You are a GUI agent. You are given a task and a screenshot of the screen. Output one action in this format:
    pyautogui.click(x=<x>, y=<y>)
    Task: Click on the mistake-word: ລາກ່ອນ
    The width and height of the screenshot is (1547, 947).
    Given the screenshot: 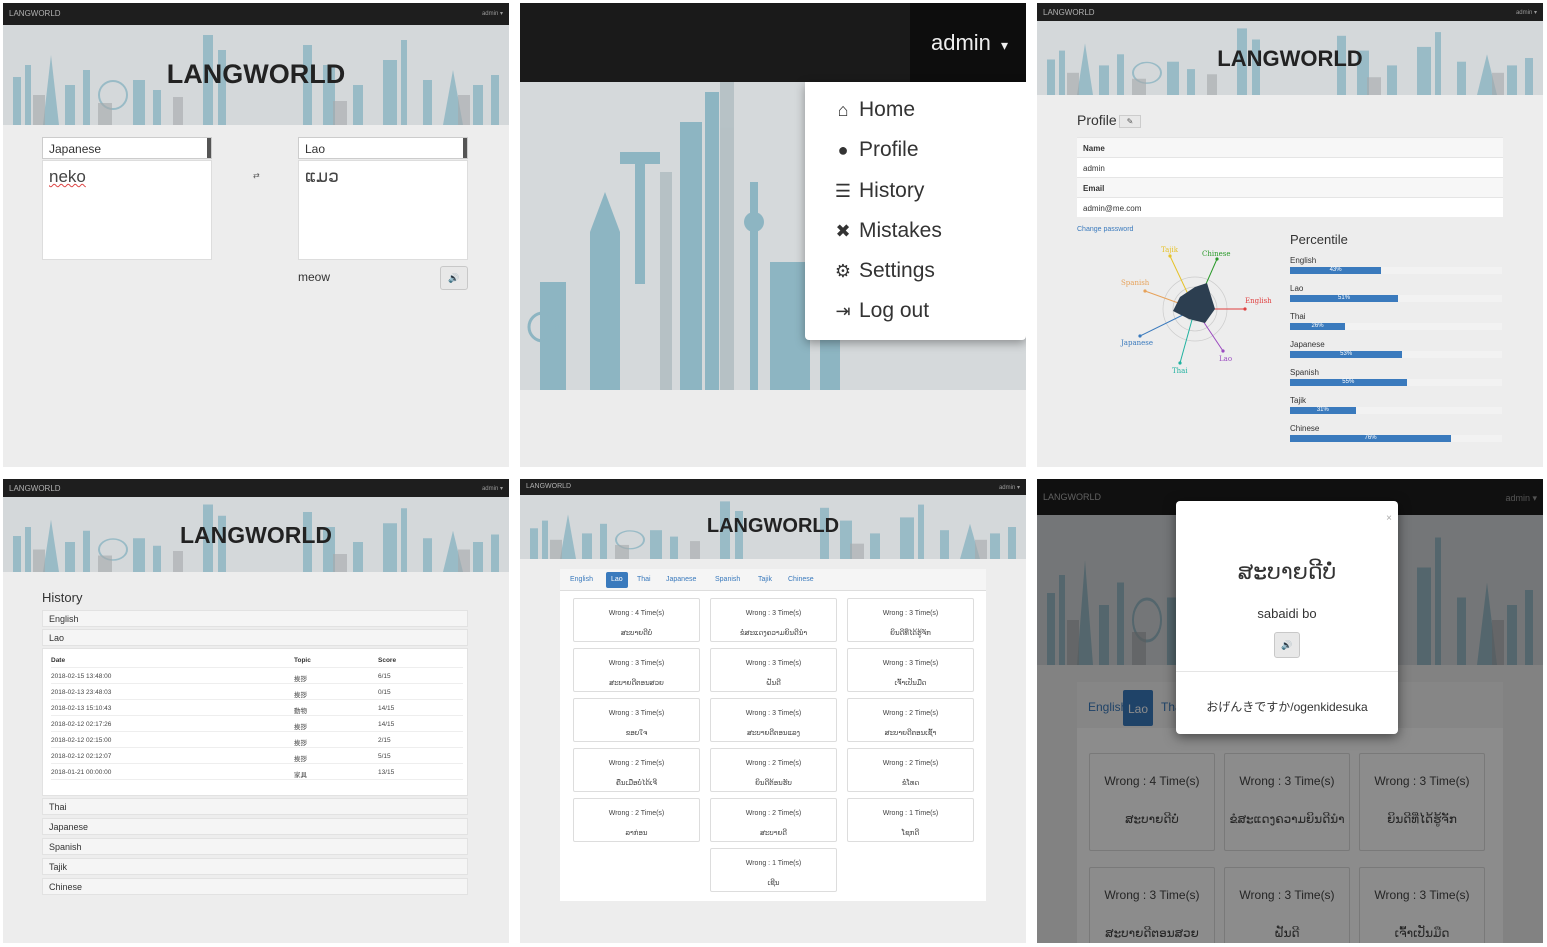 What is the action you would take?
    pyautogui.click(x=636, y=833)
    